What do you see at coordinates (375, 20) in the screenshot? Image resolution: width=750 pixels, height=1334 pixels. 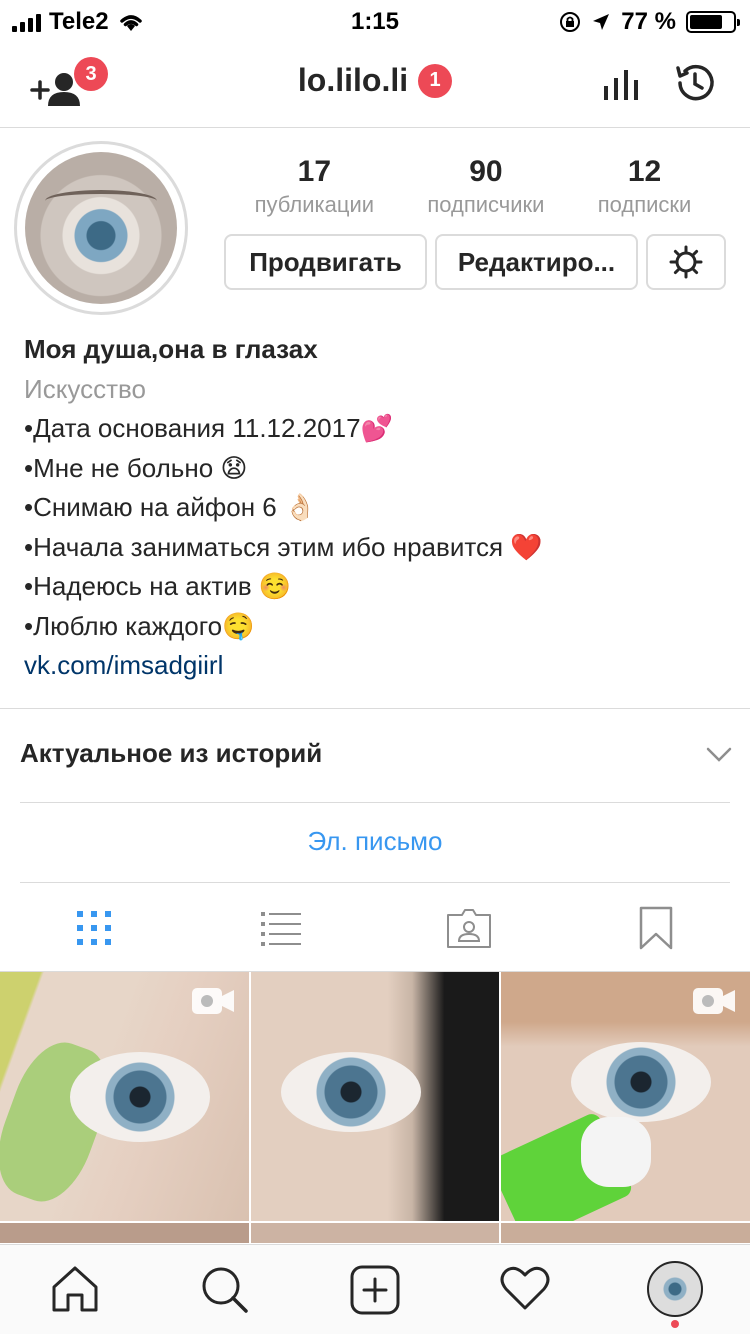 I see `status-bar: Tele2 1:15 77 %` at bounding box center [375, 20].